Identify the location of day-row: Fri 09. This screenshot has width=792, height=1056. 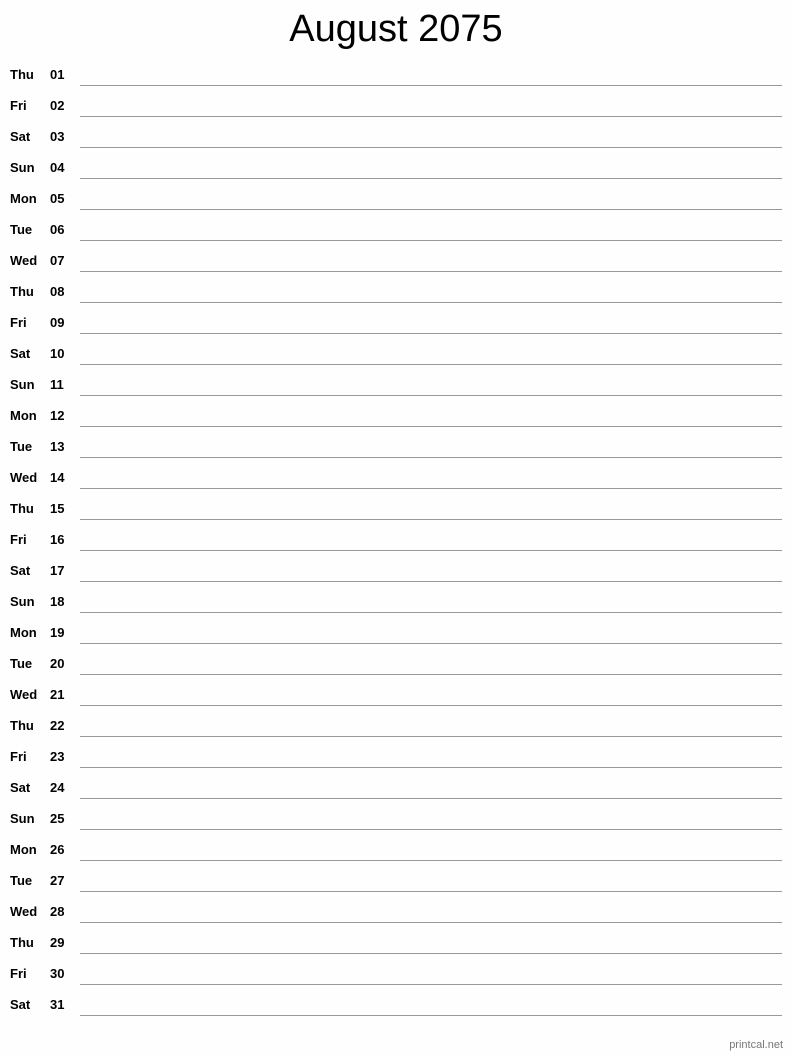
(396, 325).